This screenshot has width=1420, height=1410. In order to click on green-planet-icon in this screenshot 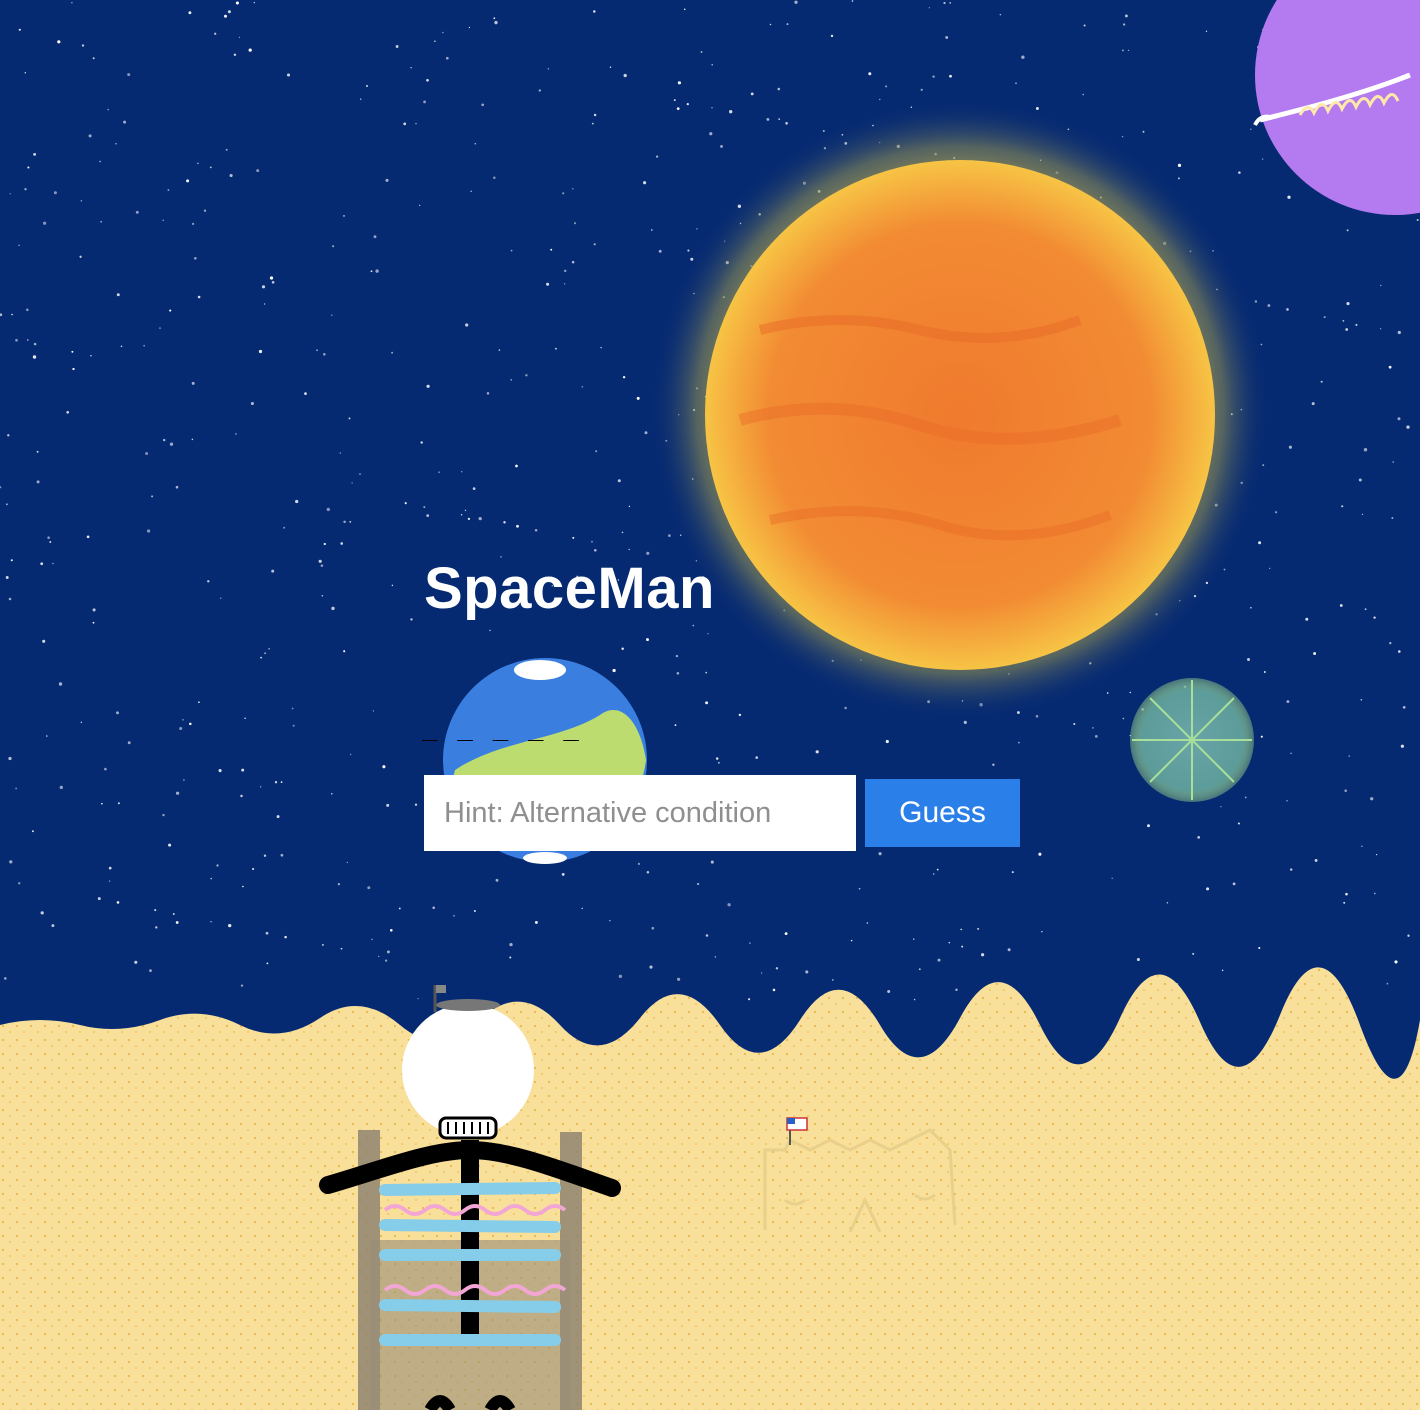, I will do `click(1192, 740)`.